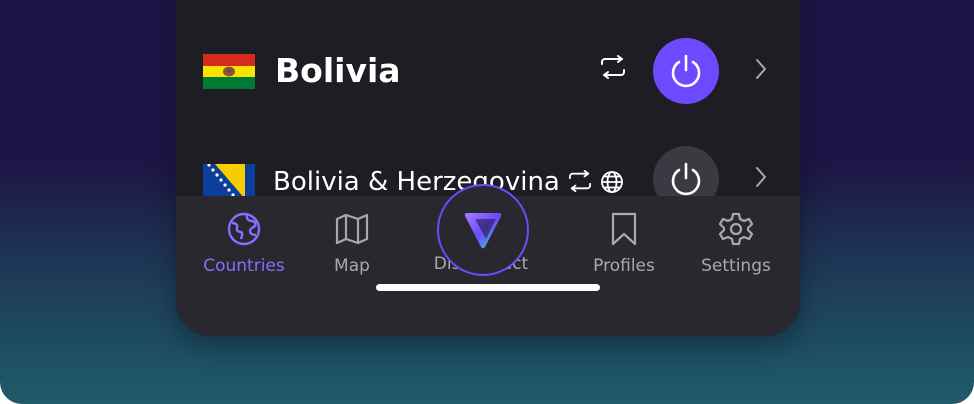 The width and height of the screenshot is (974, 404). I want to click on connect-power-button, so click(686, 71).